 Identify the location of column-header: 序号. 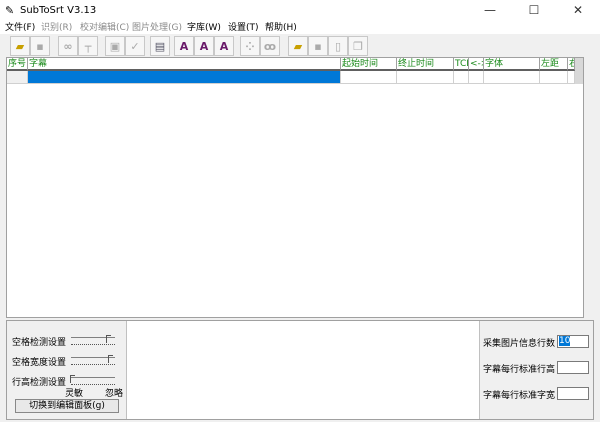
(17, 64).